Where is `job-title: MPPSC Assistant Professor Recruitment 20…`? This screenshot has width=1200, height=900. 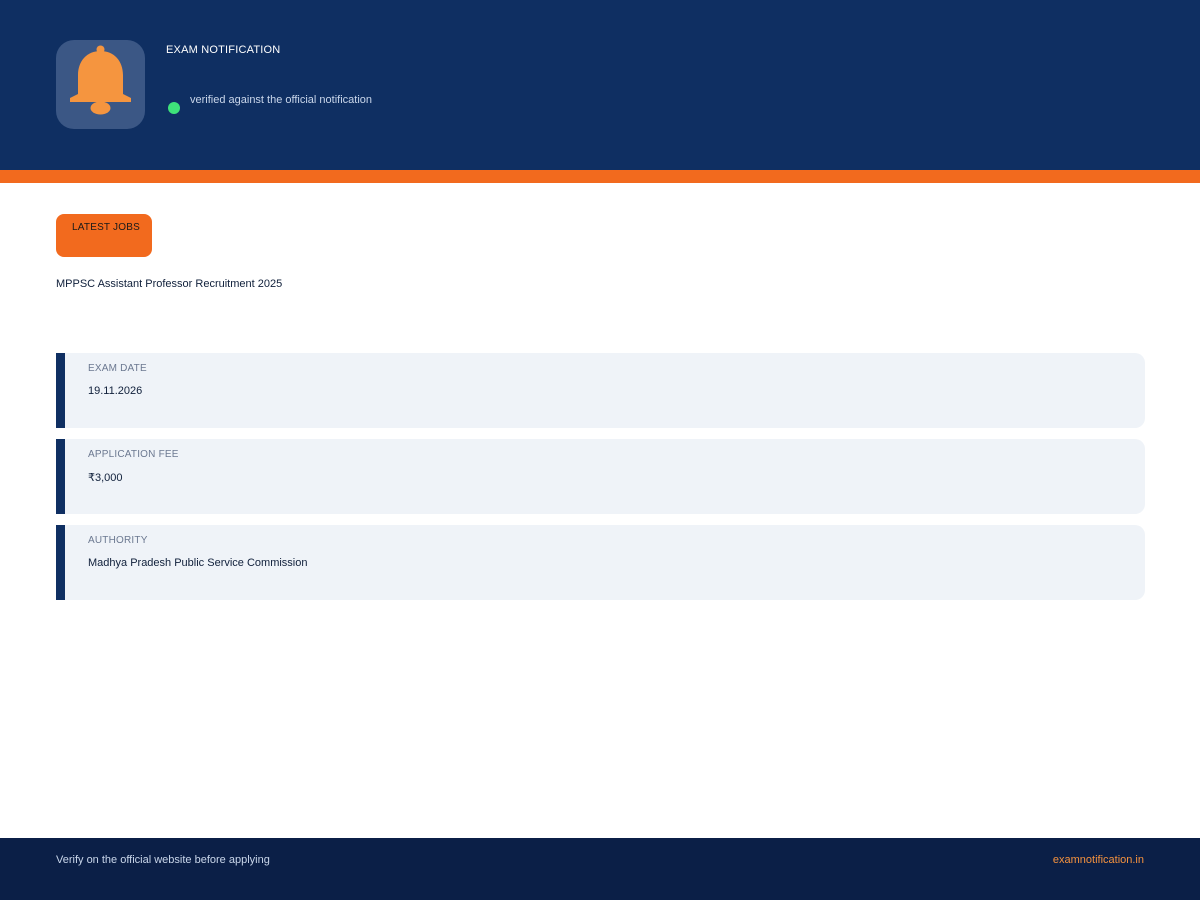
job-title: MPPSC Assistant Professor Recruitment 20… is located at coordinates (169, 284).